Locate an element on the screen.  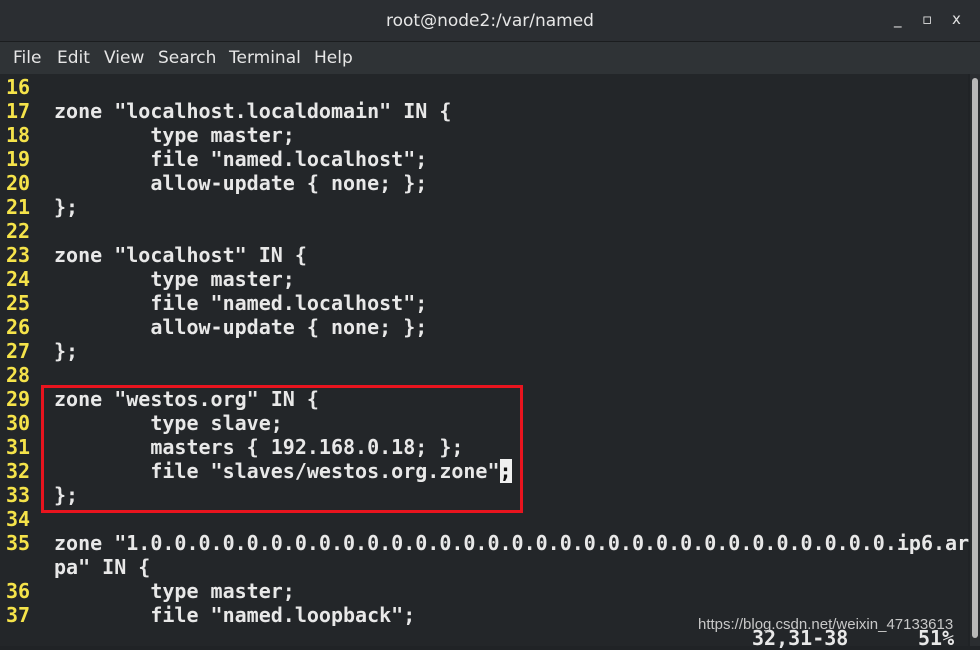
editor-line: pa" IN { is located at coordinates (78, 567).